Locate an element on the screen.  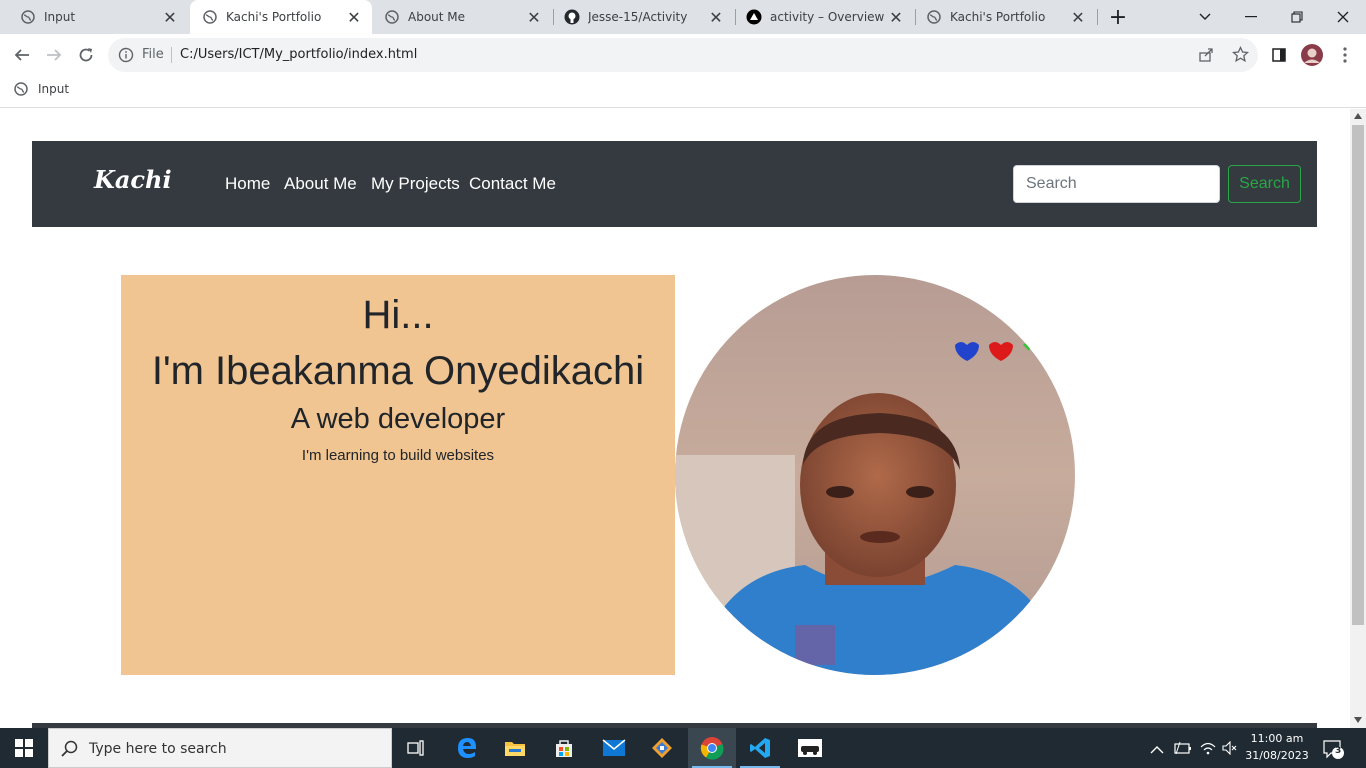
restore-icon is located at coordinates (1297, 17).